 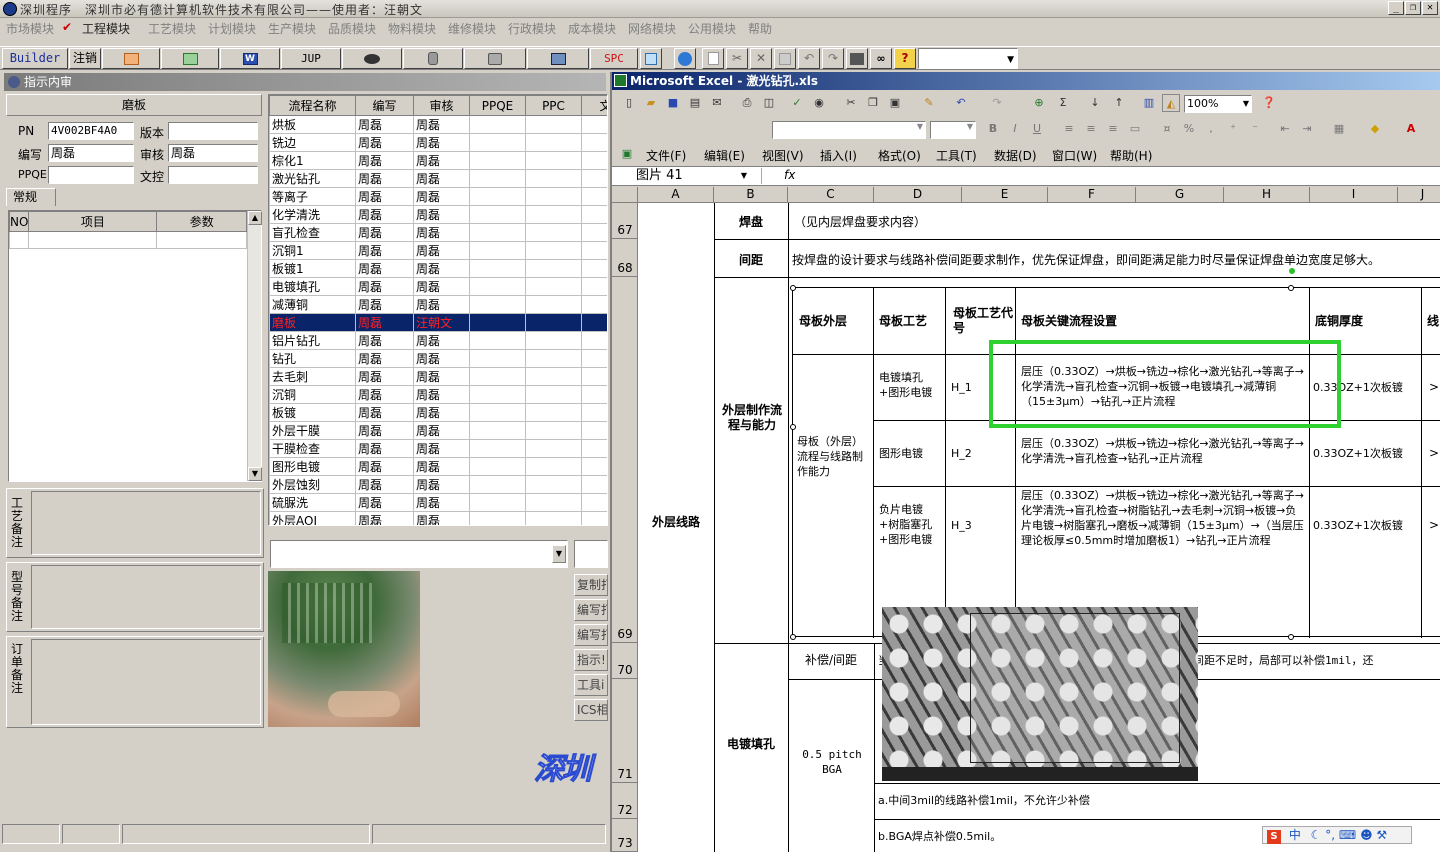 What do you see at coordinates (625, 661) in the screenshot?
I see `row-header: 70` at bounding box center [625, 661].